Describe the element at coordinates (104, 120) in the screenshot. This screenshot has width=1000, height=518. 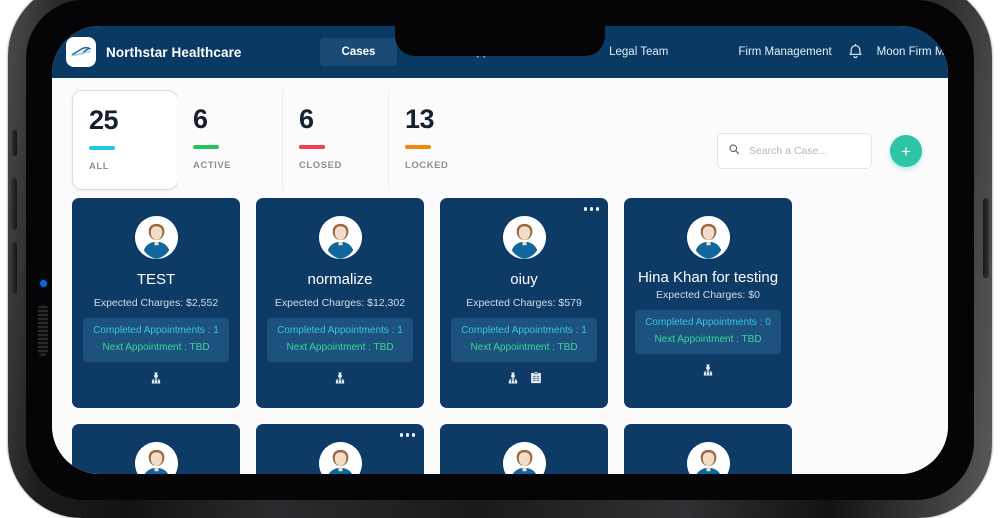
I see `stat-value: 25` at that location.